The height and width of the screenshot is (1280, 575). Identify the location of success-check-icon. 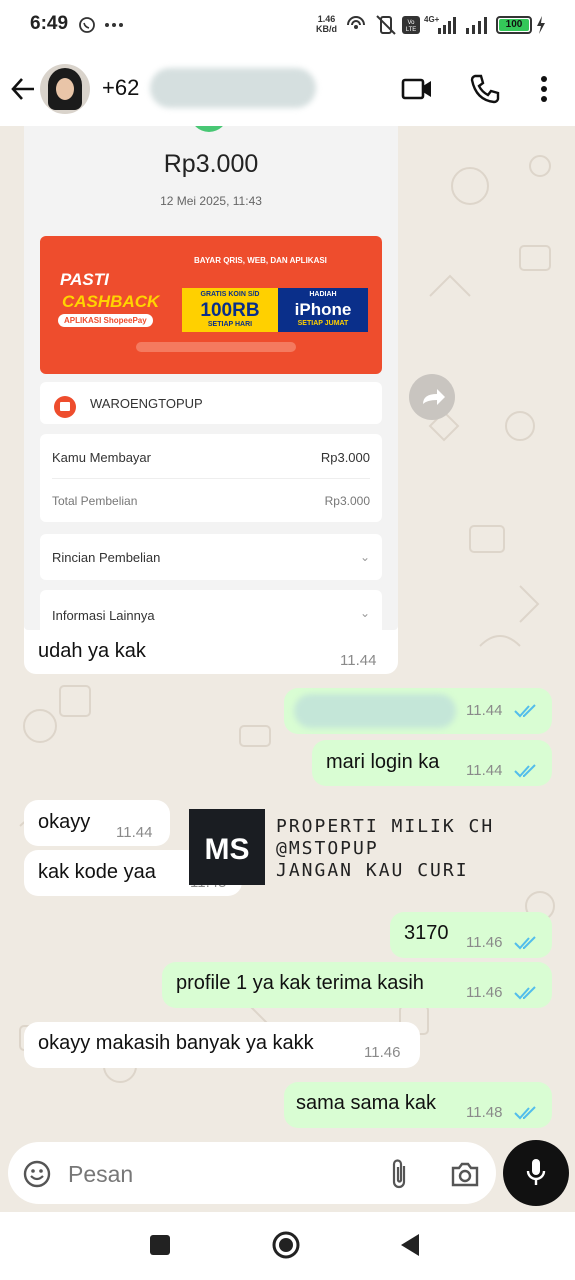
(209, 129).